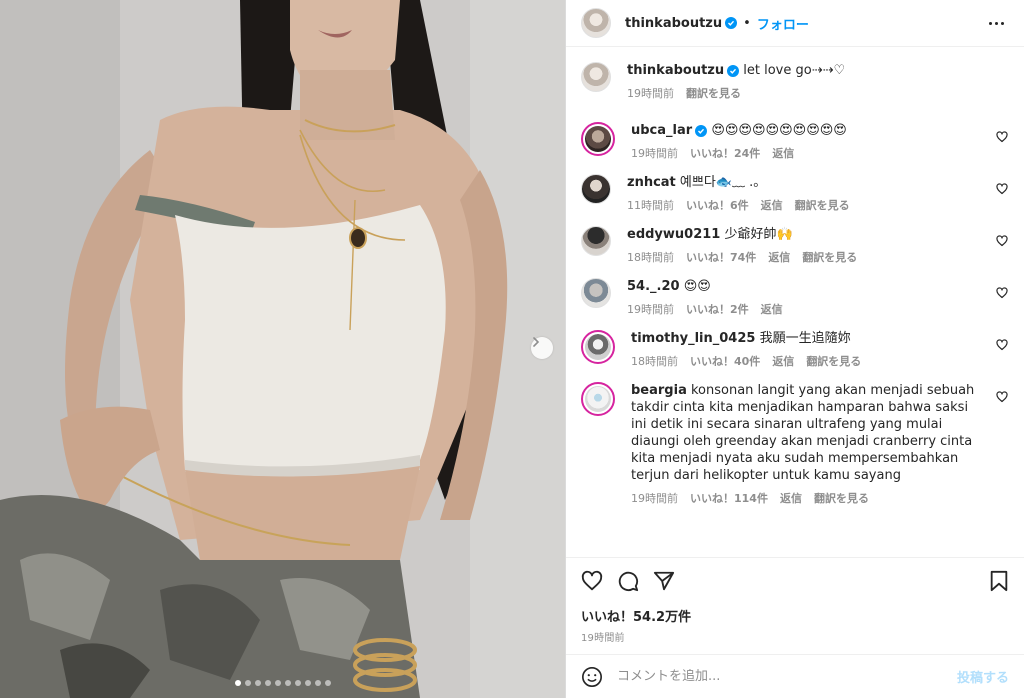  Describe the element at coordinates (651, 182) in the screenshot. I see `commenter-username: znhcat` at that location.